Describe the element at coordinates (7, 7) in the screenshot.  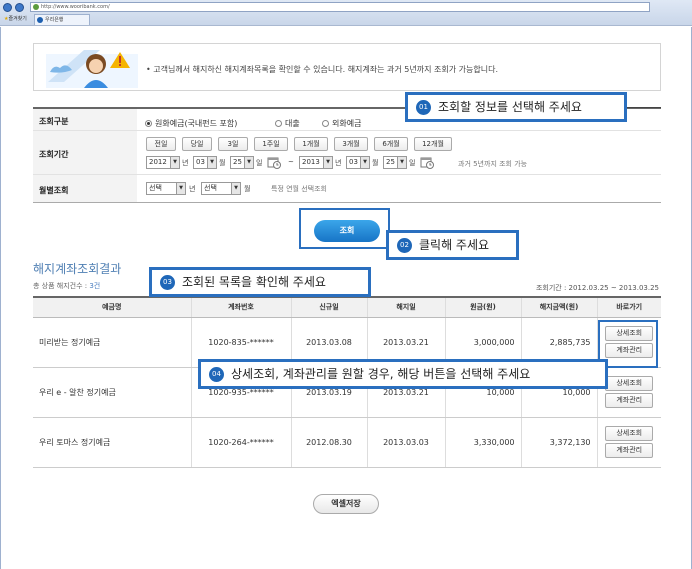
I see `back-icon` at that location.